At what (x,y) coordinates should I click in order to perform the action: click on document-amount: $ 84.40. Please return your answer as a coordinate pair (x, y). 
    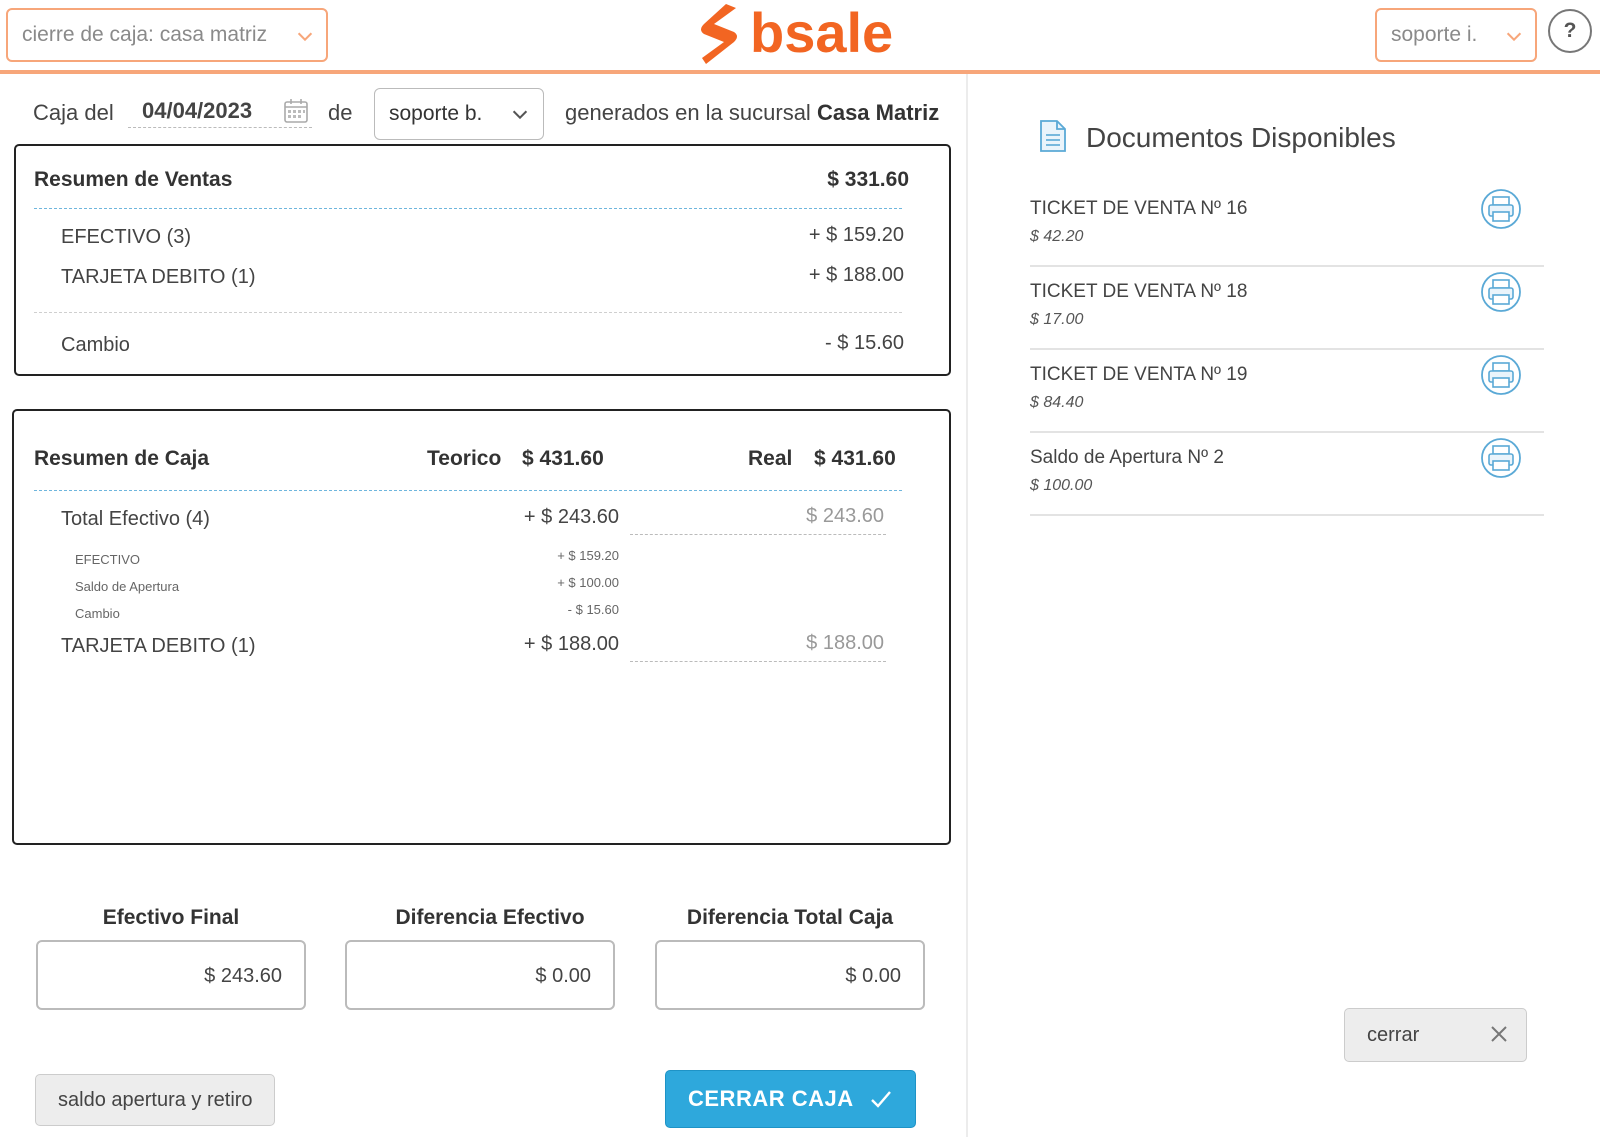
    Looking at the image, I should click on (1057, 402).